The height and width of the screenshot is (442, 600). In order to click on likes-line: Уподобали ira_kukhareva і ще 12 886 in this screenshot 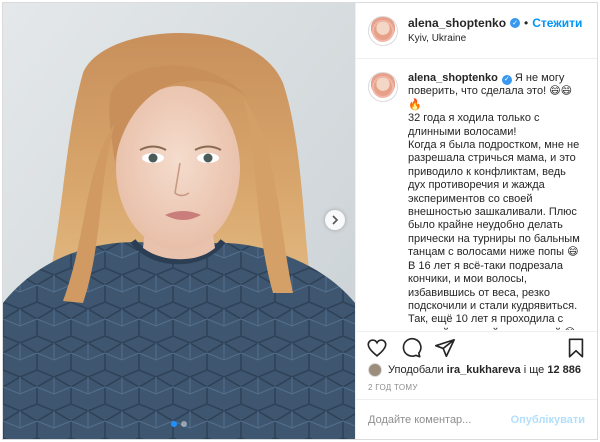, I will do `click(477, 370)`.